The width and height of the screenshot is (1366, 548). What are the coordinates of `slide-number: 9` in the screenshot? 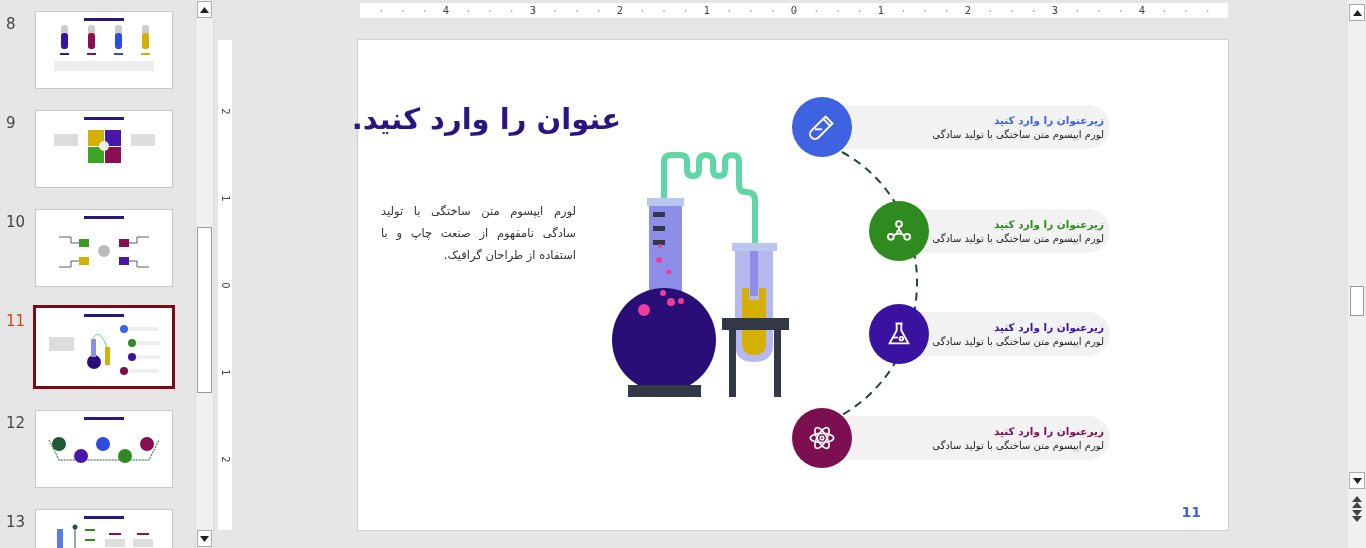 It's located at (11, 123).